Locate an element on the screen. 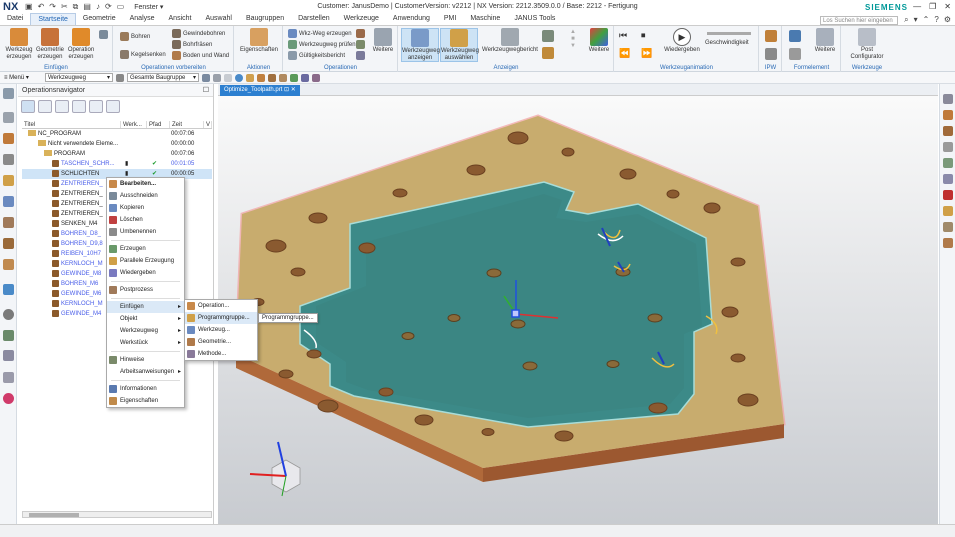  redo-icon: ↷ is located at coordinates (52, 7).